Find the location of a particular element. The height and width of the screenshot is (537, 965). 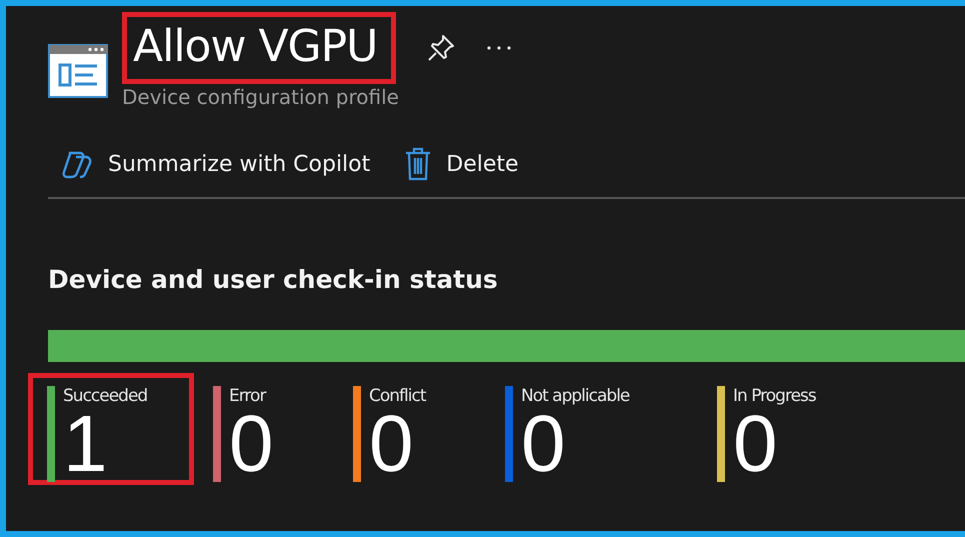

status-label: Succeeded is located at coordinates (105, 396).